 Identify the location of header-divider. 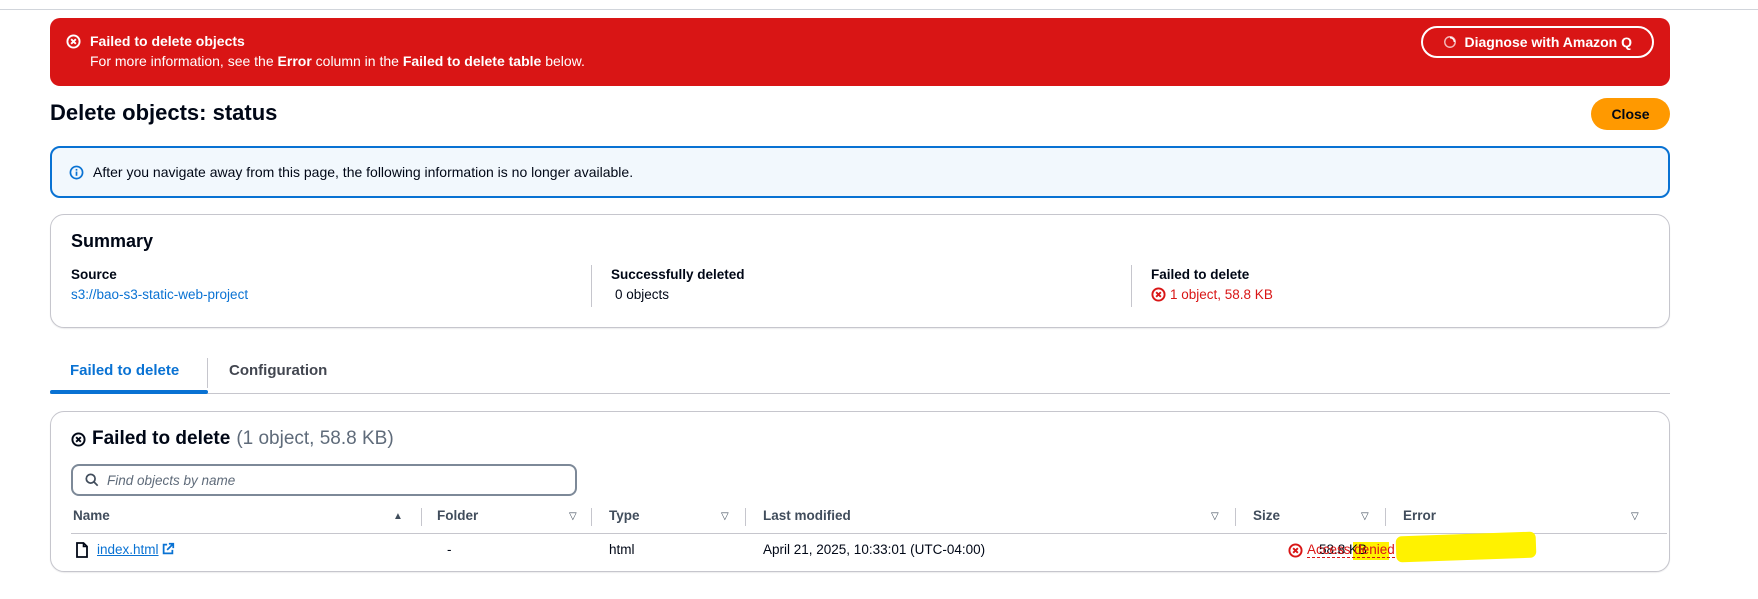
(869, 533).